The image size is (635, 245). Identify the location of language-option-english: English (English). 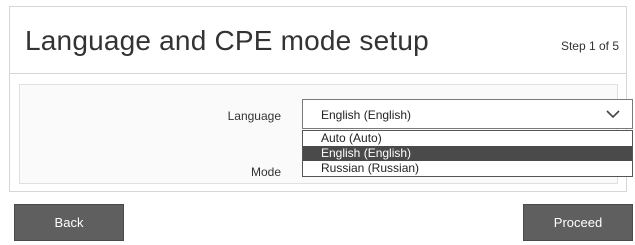
(467, 153).